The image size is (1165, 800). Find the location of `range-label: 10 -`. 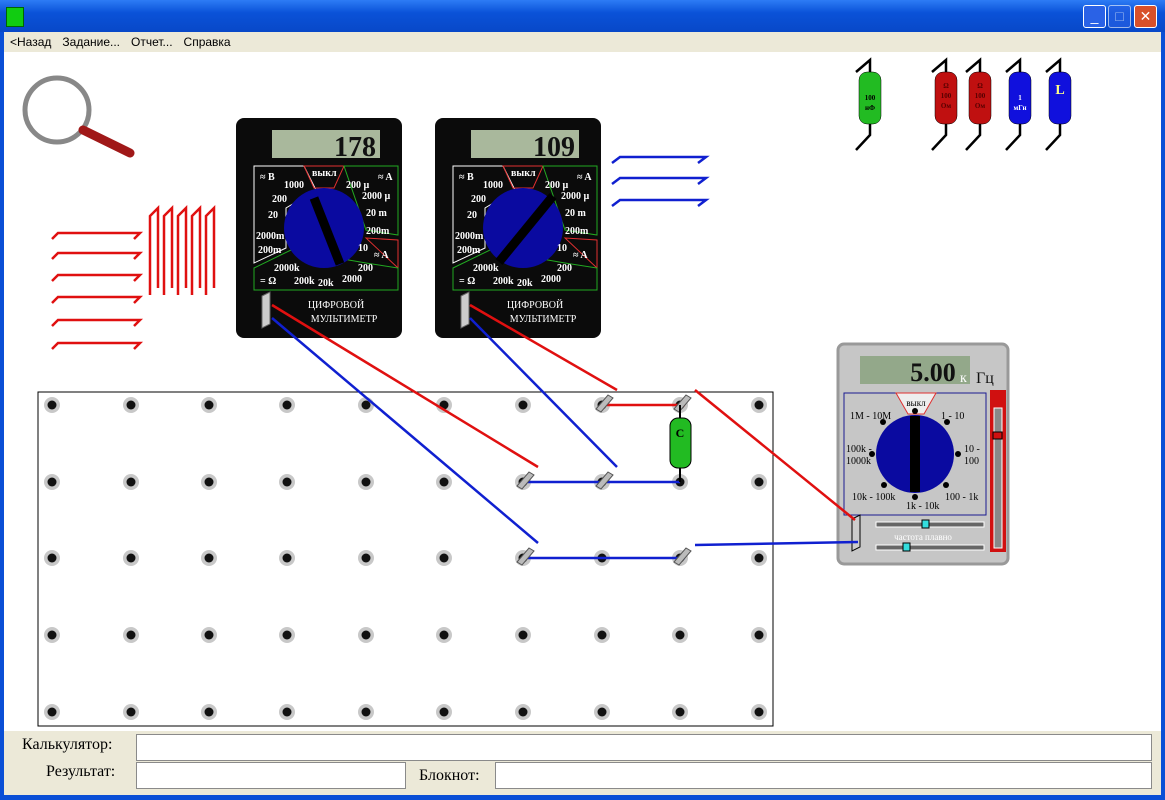

range-label: 10 - is located at coordinates (972, 449).